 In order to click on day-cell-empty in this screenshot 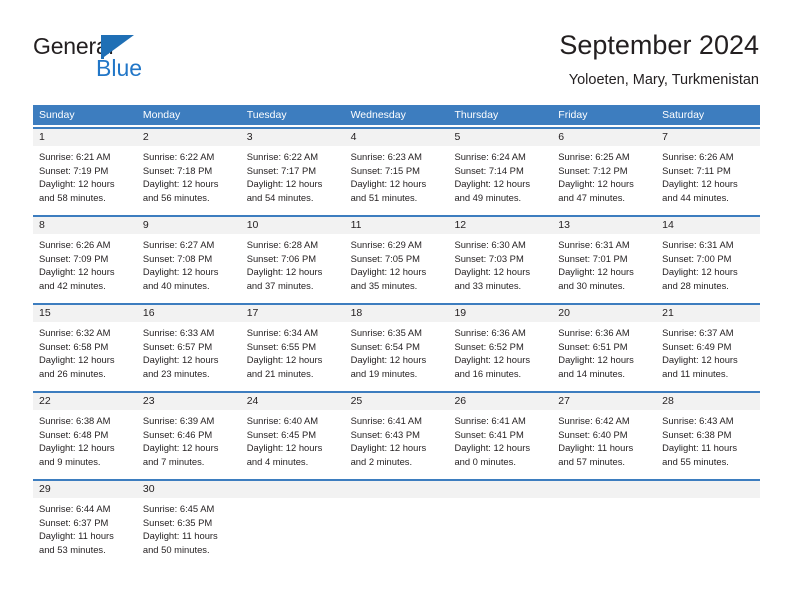, I will do `click(604, 522)`.